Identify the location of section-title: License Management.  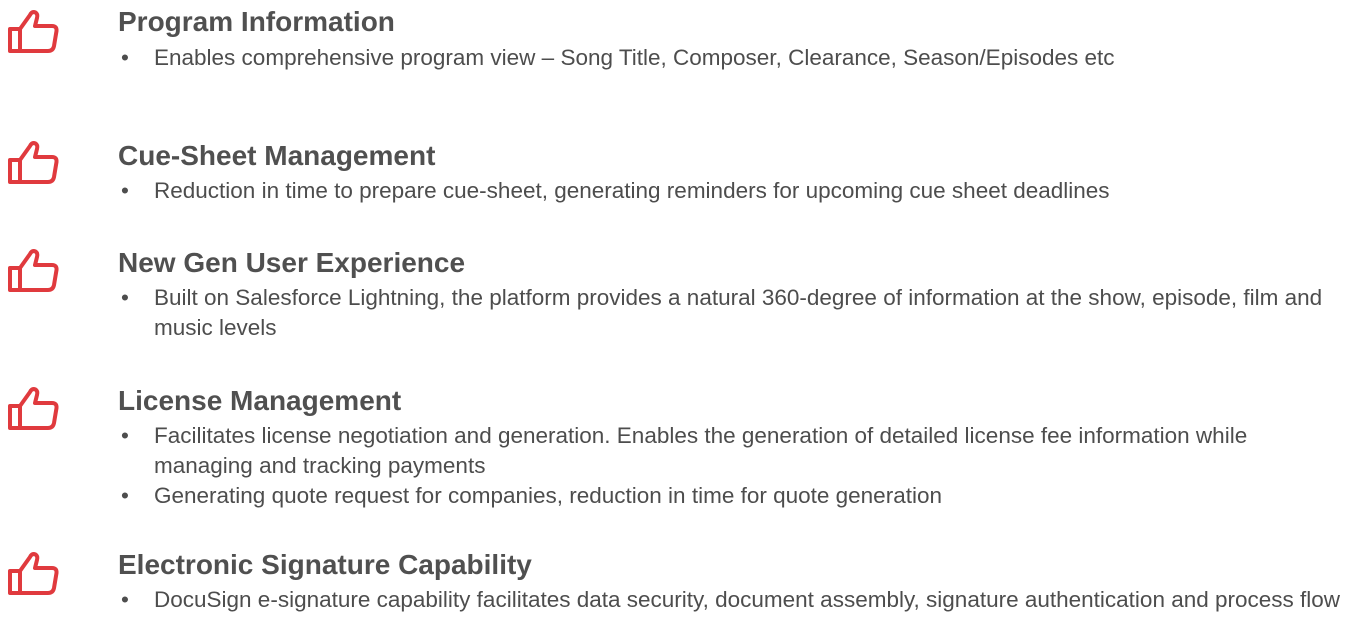
(260, 400).